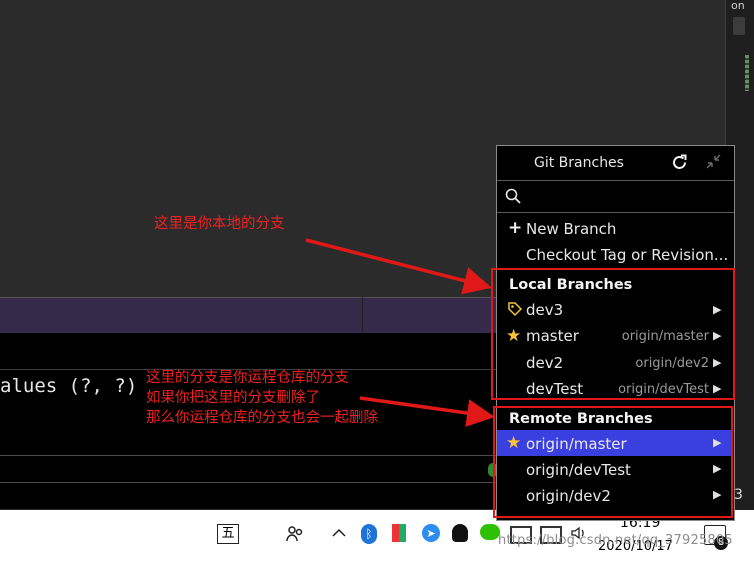  I want to click on annotation-box-local, so click(613, 334).